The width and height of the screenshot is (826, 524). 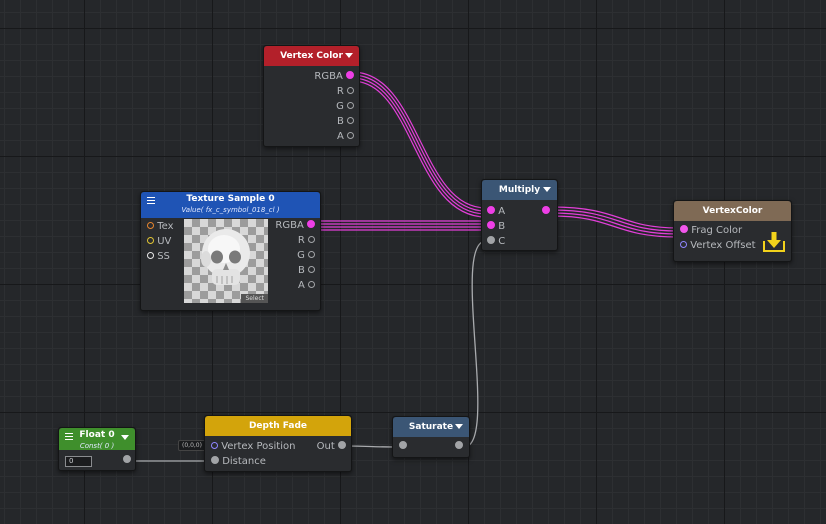 I want to click on multiply-node-header: Multiply, so click(x=519, y=190).